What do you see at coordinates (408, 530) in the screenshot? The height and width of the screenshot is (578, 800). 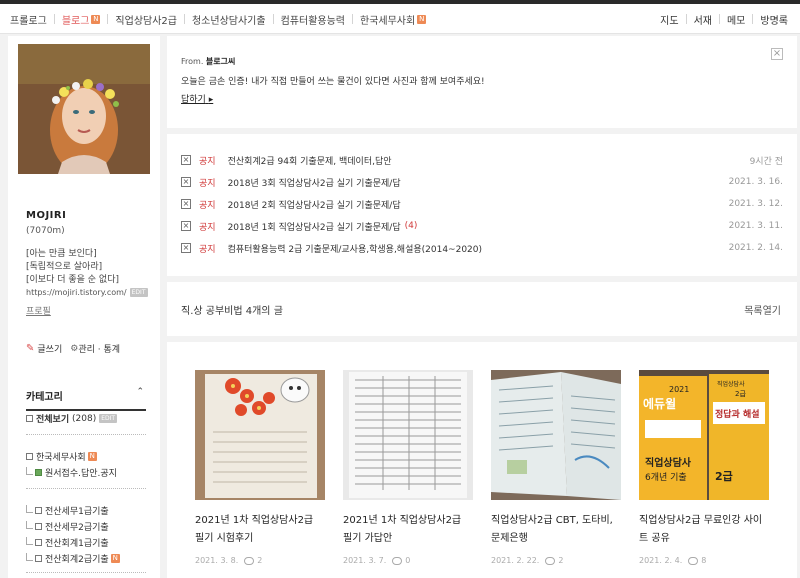 I see `post-title: 2021년 1차 직업상담사2급 필기 가답안` at bounding box center [408, 530].